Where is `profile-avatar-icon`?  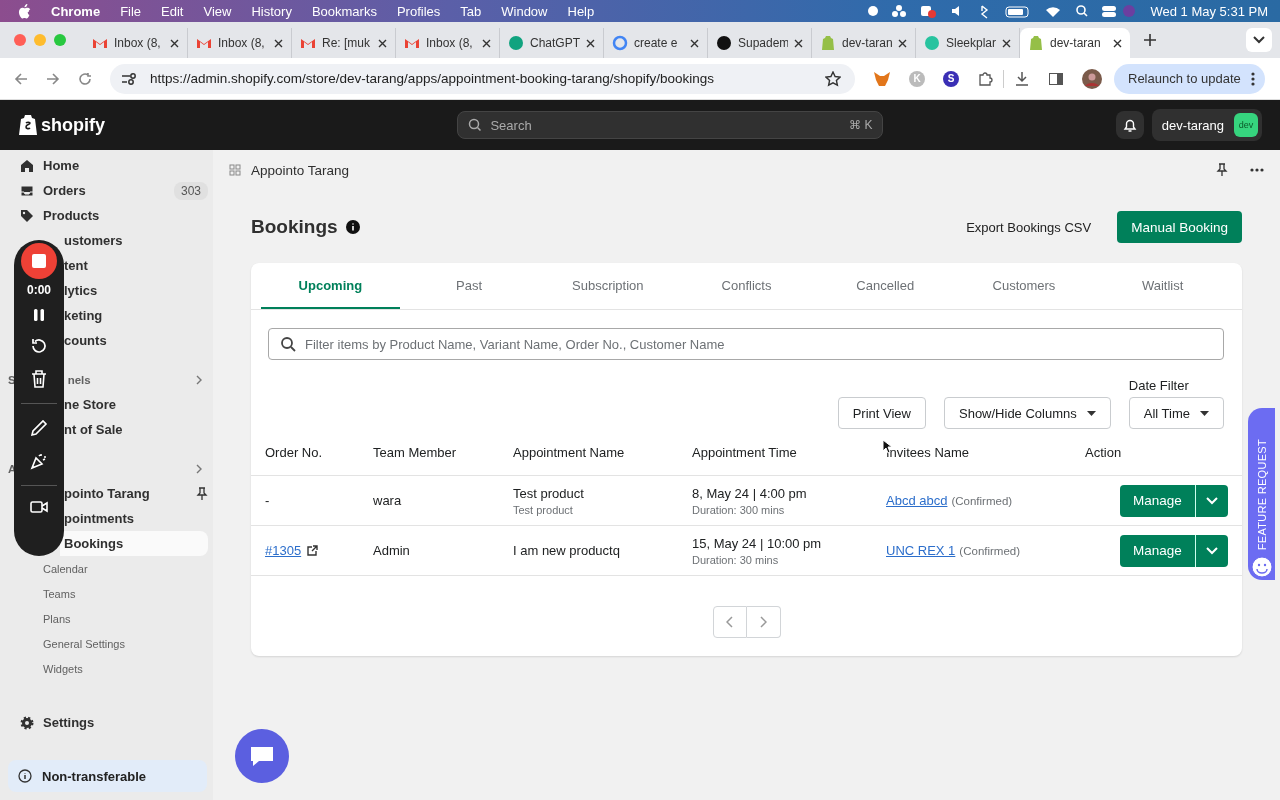 profile-avatar-icon is located at coordinates (1092, 78).